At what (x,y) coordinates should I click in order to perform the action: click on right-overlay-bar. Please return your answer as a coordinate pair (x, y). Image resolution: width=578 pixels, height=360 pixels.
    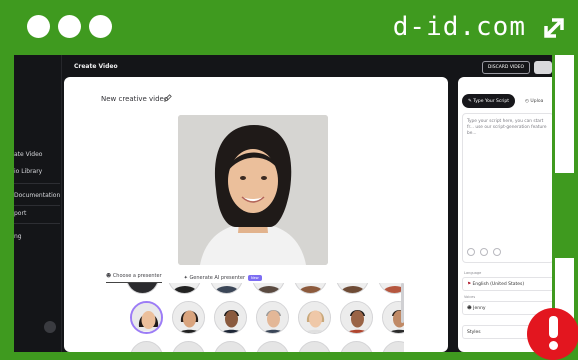
    Looking at the image, I should click on (564, 114).